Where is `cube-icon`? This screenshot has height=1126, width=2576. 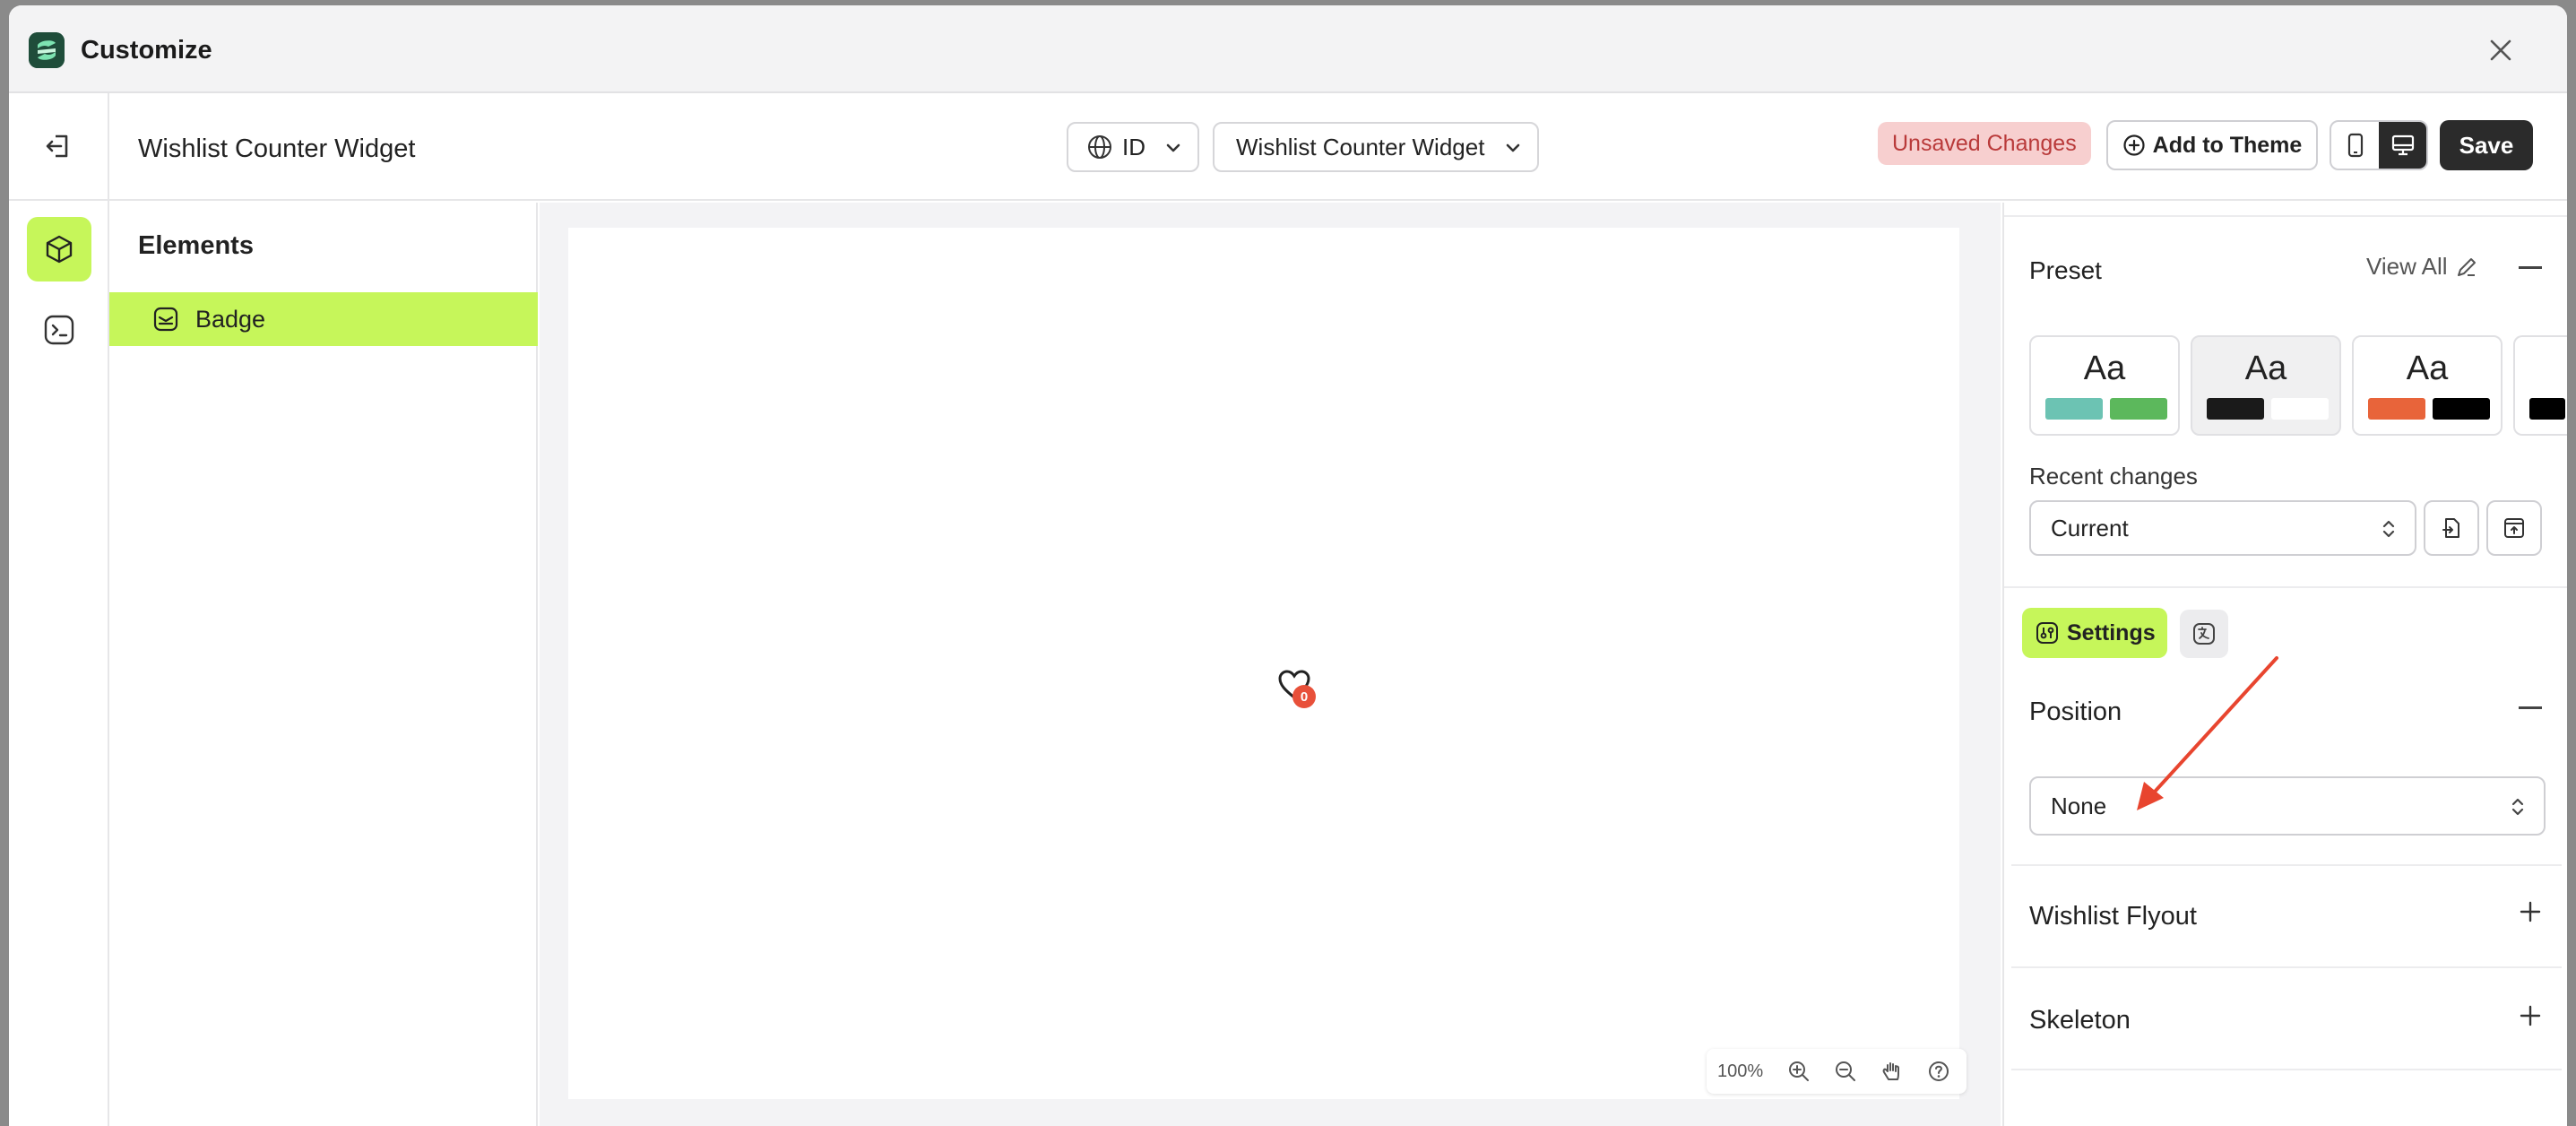 cube-icon is located at coordinates (59, 249).